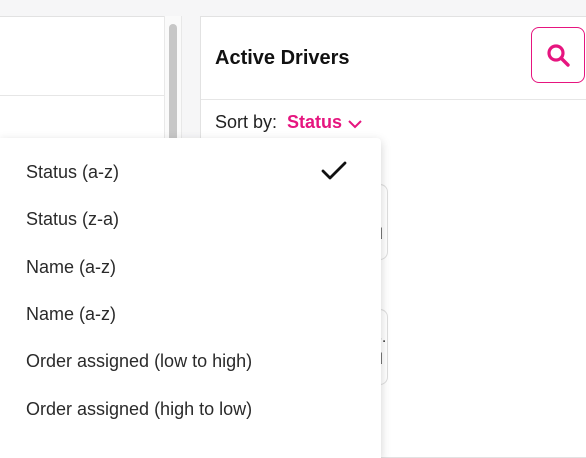 This screenshot has height=458, width=586. Describe the element at coordinates (393, 99) in the screenshot. I see `panel-divider` at that location.